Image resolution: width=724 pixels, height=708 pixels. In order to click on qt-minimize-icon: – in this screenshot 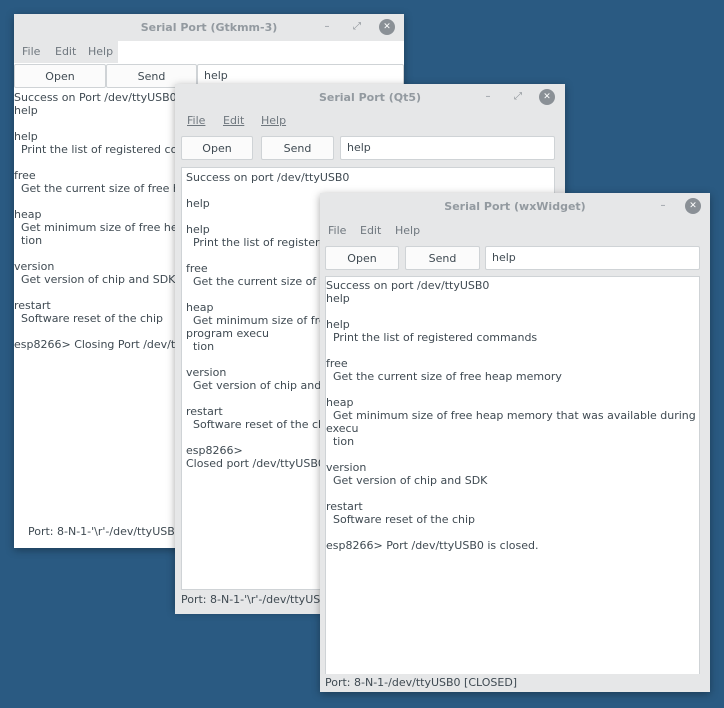, I will do `click(488, 97)`.